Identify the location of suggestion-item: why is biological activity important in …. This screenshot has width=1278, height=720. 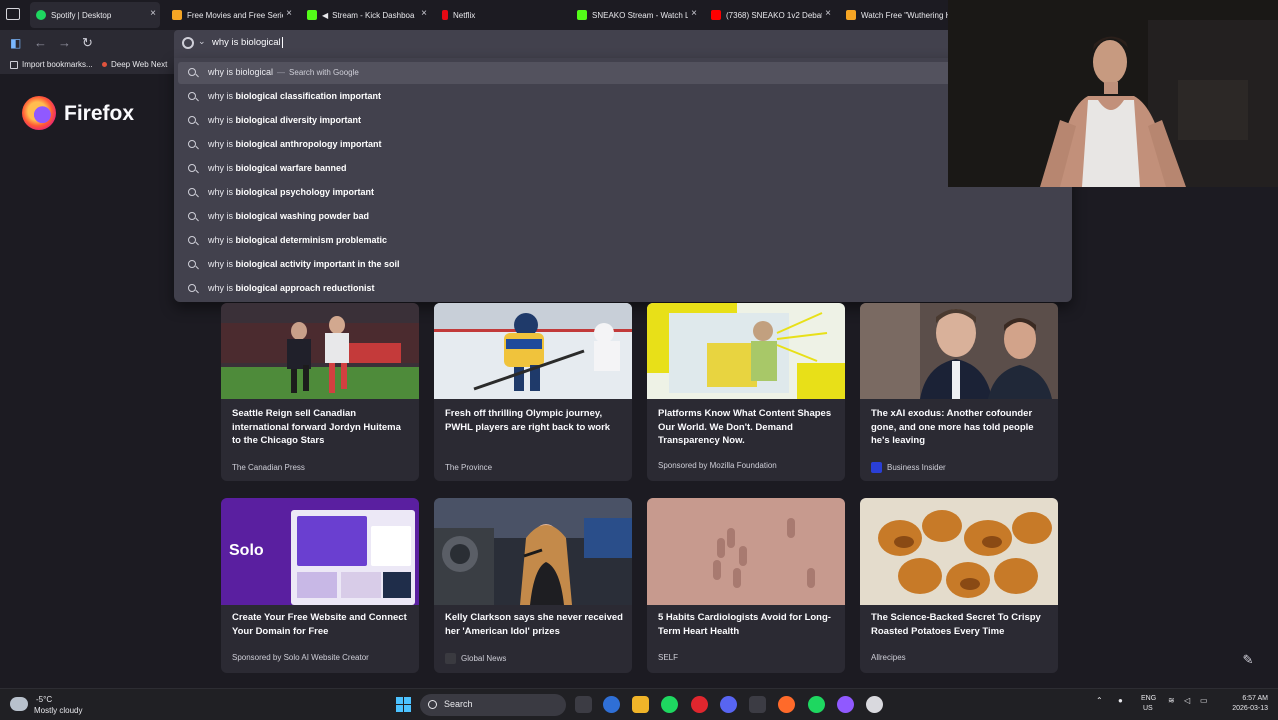
(623, 265).